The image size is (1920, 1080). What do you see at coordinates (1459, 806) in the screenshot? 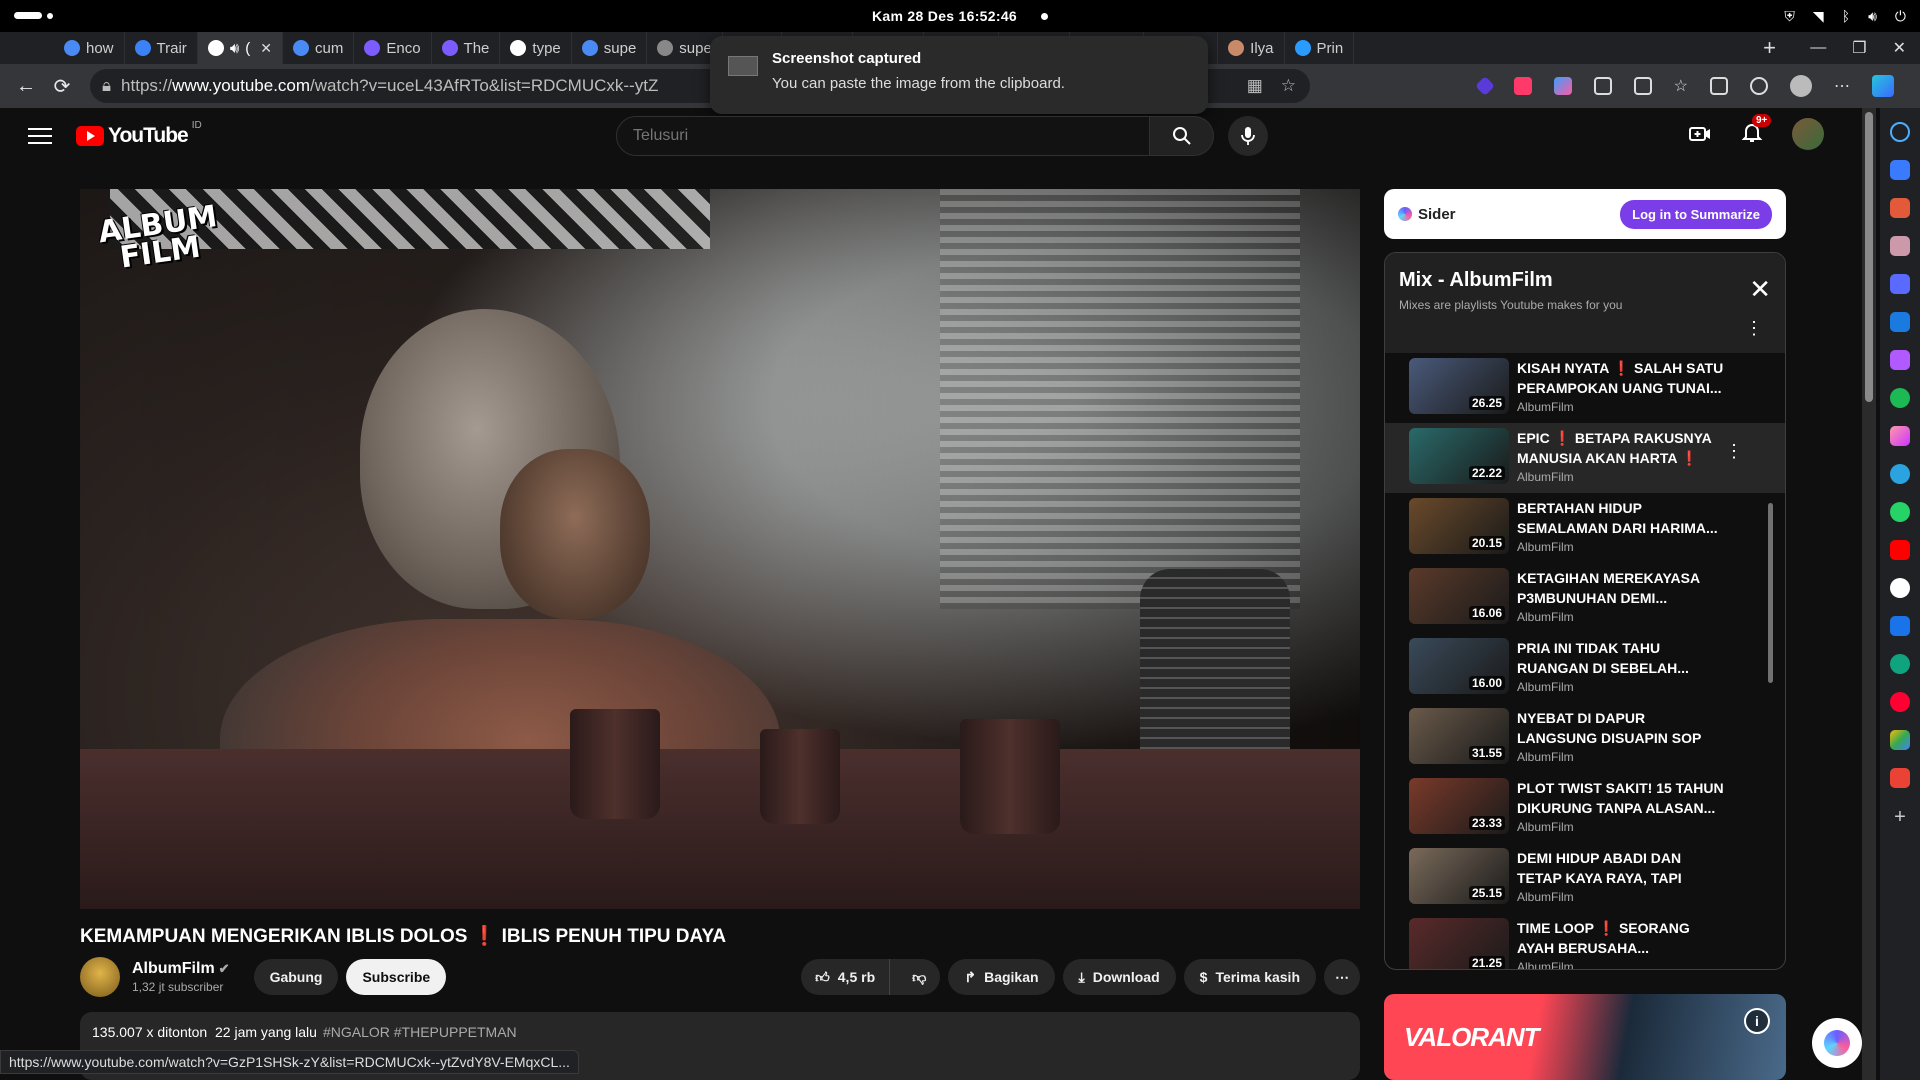
I see `playlist-thumbnail: 23.33` at bounding box center [1459, 806].